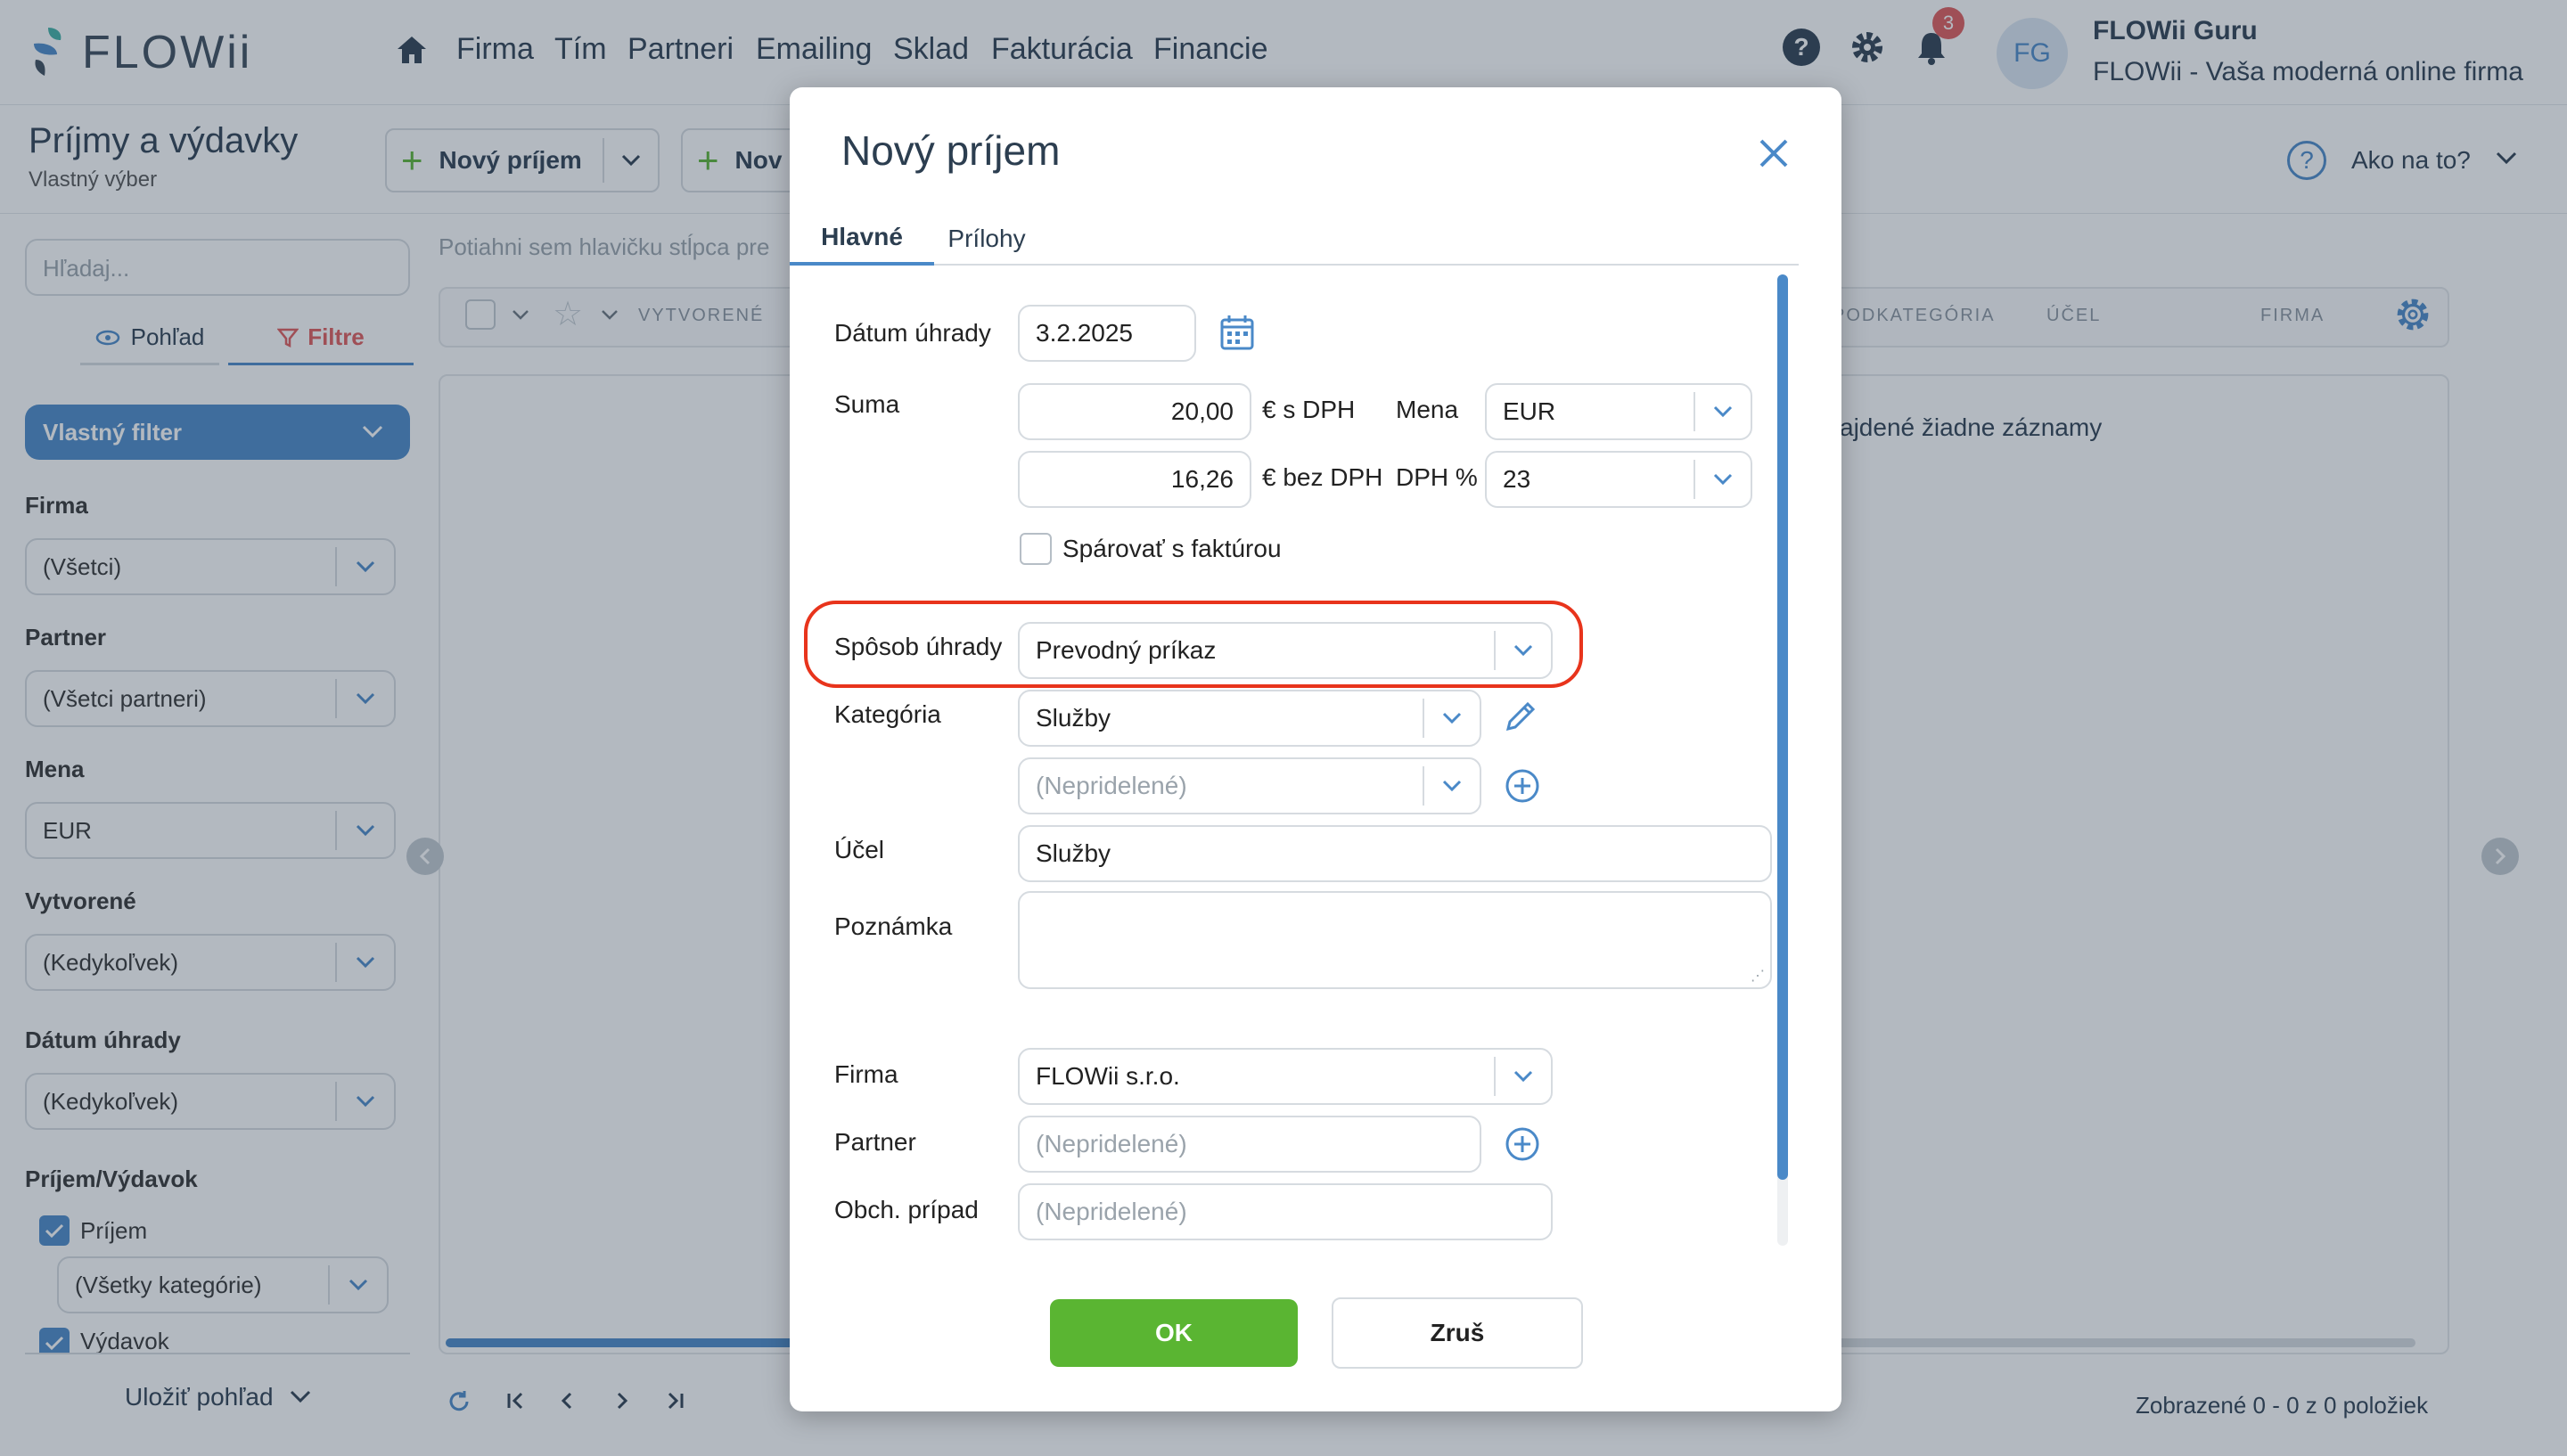  What do you see at coordinates (1172, 548) in the screenshot?
I see `pair-invoice-label: Spárovať s faktúrou` at bounding box center [1172, 548].